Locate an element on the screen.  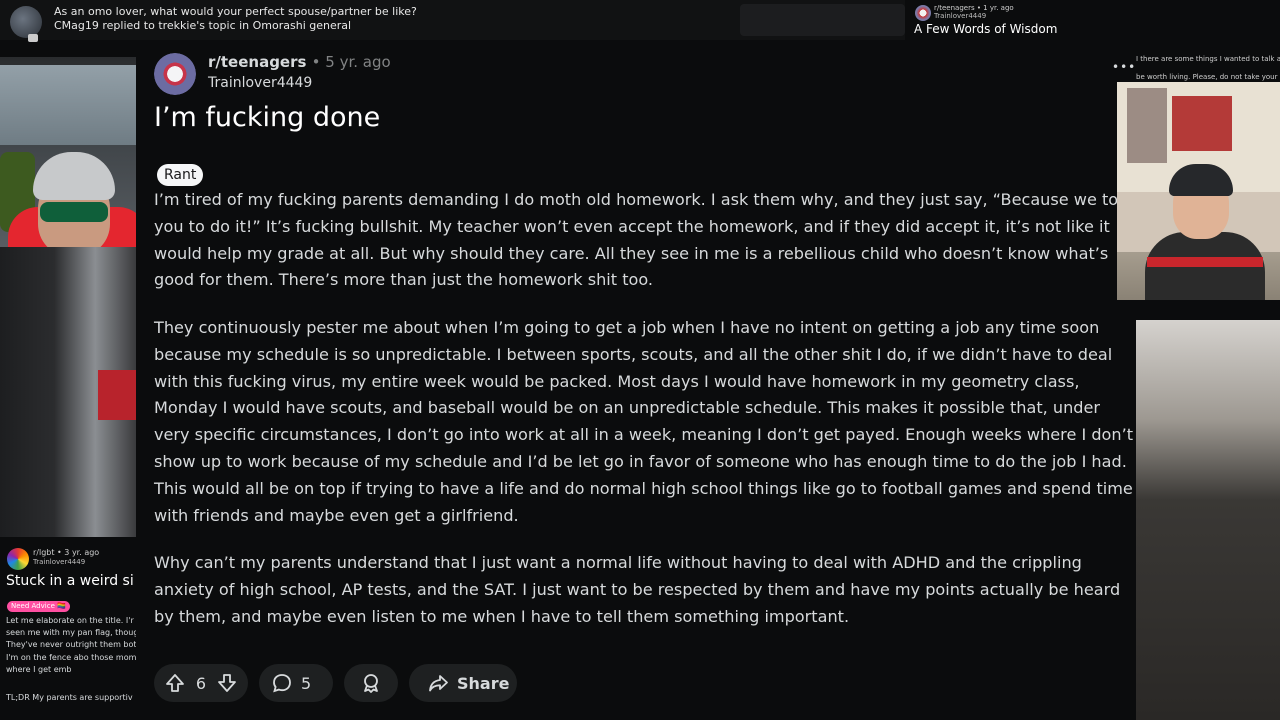
post-age: • 5 yr. ago is located at coordinates (351, 62).